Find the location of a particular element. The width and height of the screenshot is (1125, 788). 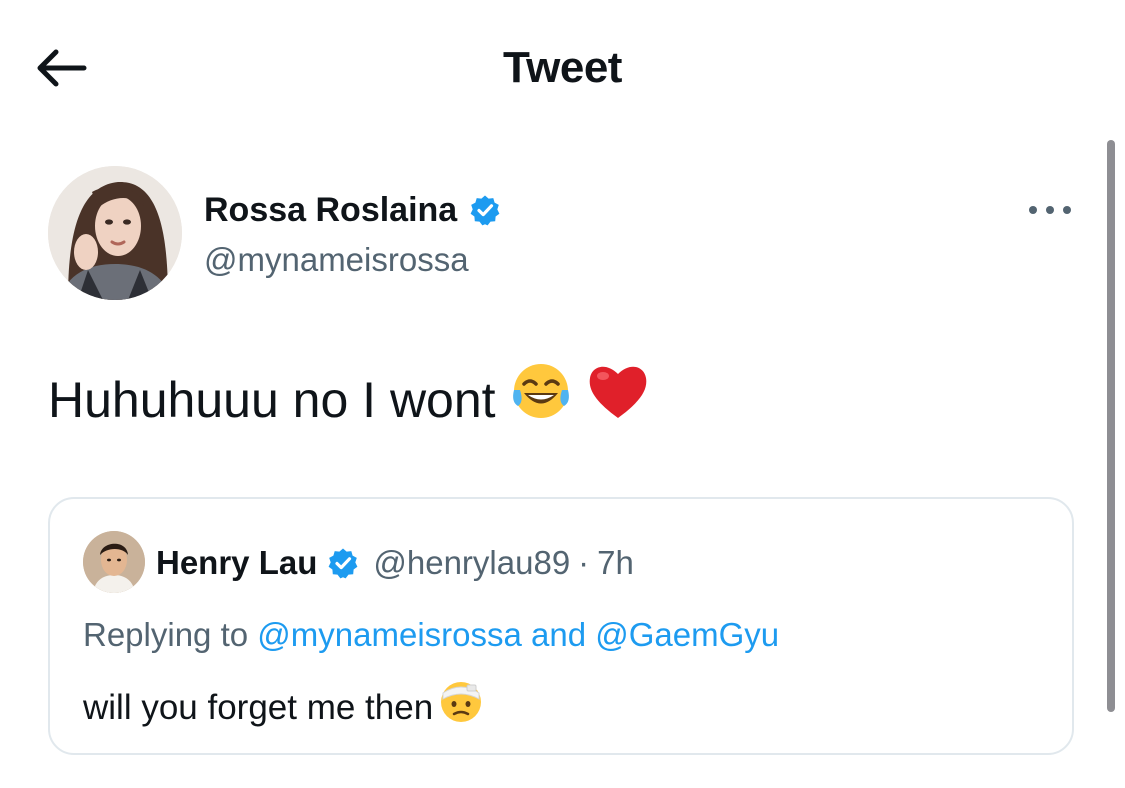

replying-to-line: Replying to @mynameisrossa and @GaemGyu is located at coordinates (431, 635).